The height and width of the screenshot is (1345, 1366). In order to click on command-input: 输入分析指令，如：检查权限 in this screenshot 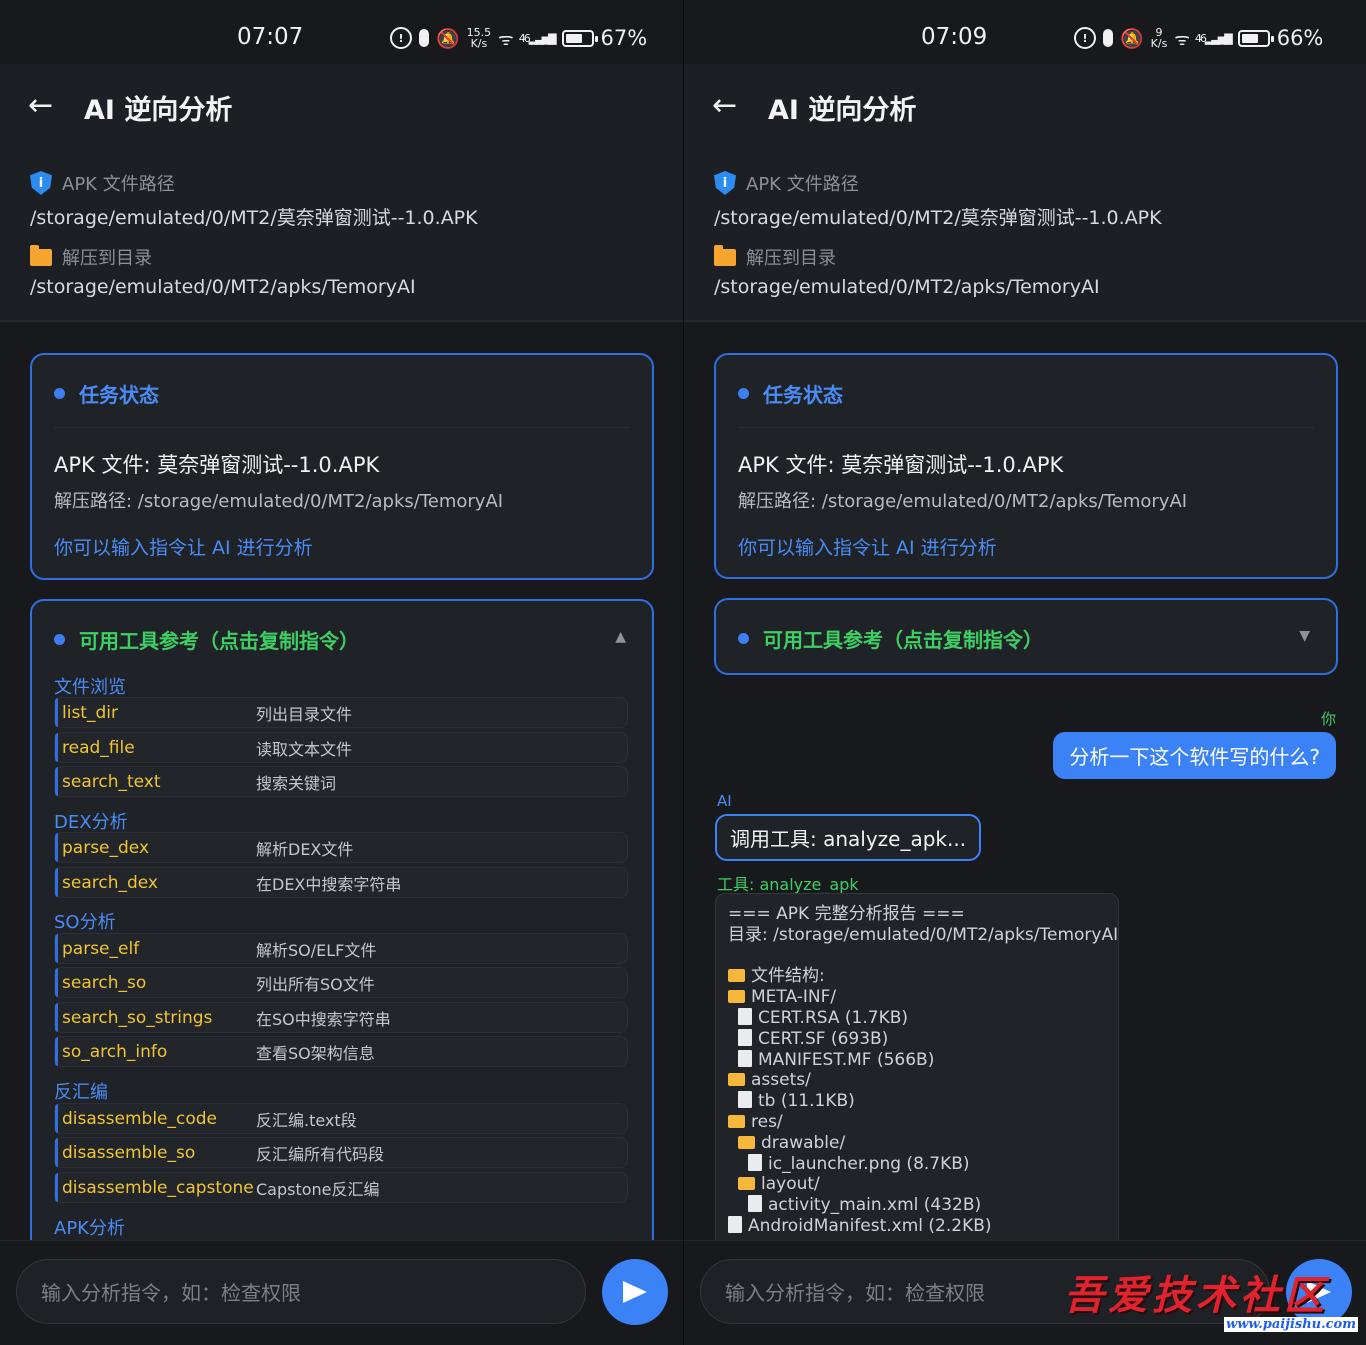, I will do `click(301, 1291)`.